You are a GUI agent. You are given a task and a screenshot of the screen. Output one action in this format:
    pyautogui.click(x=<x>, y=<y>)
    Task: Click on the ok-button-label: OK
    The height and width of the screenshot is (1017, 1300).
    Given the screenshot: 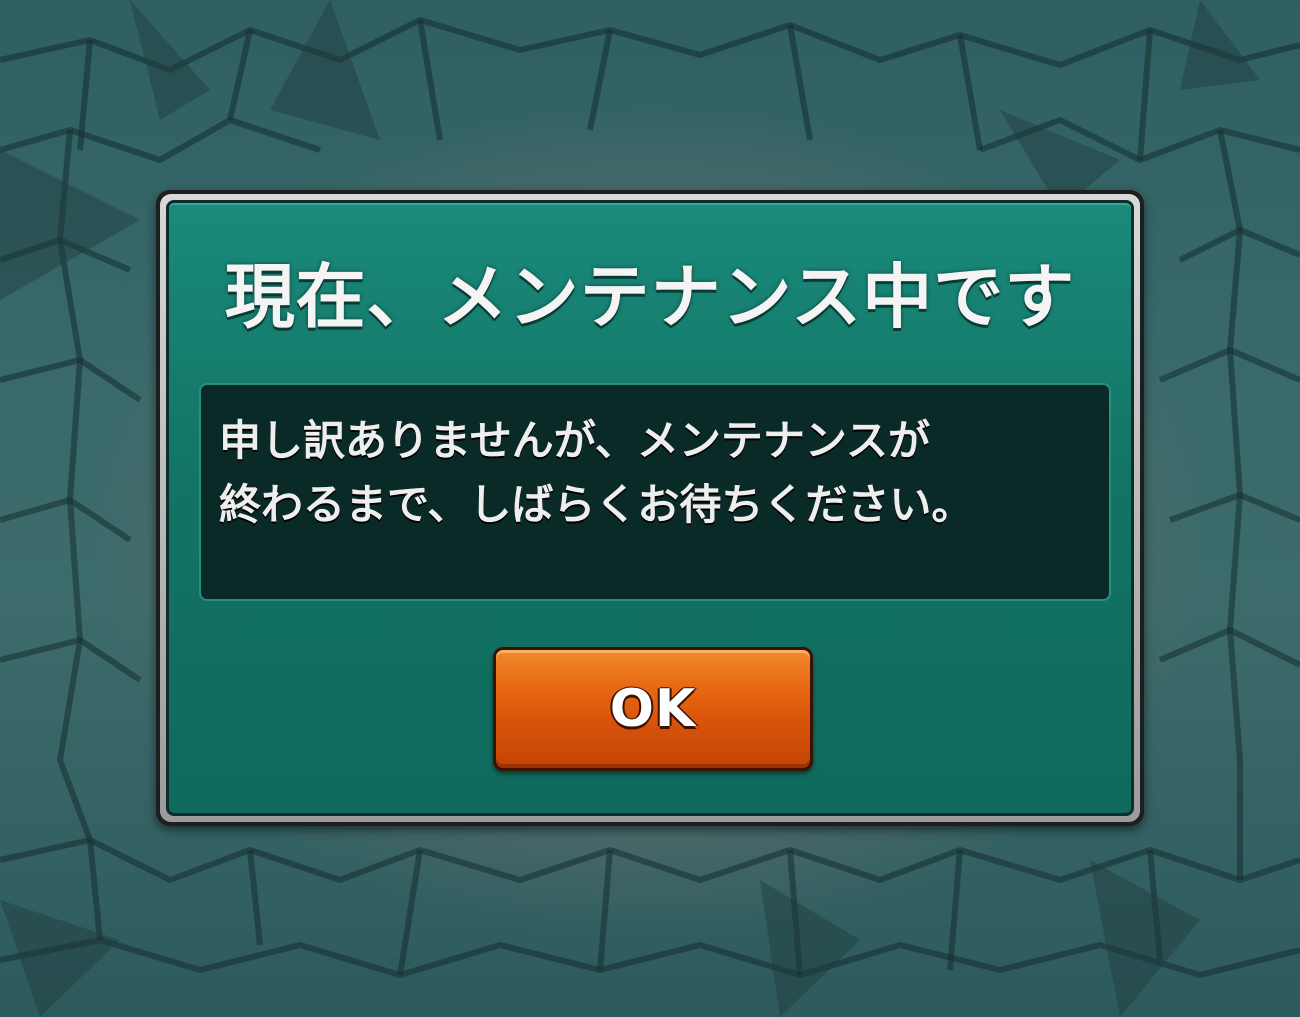 What is the action you would take?
    pyautogui.click(x=653, y=709)
    